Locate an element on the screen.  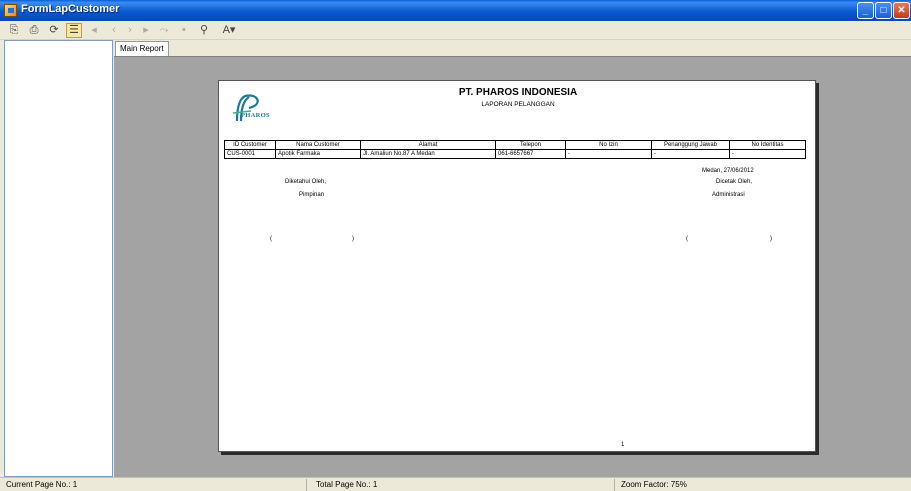
column-header: Telepon is located at coordinates (530, 145).